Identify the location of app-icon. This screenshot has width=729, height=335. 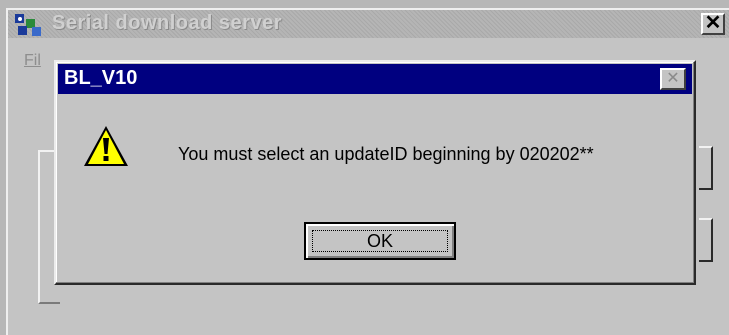
(28, 25).